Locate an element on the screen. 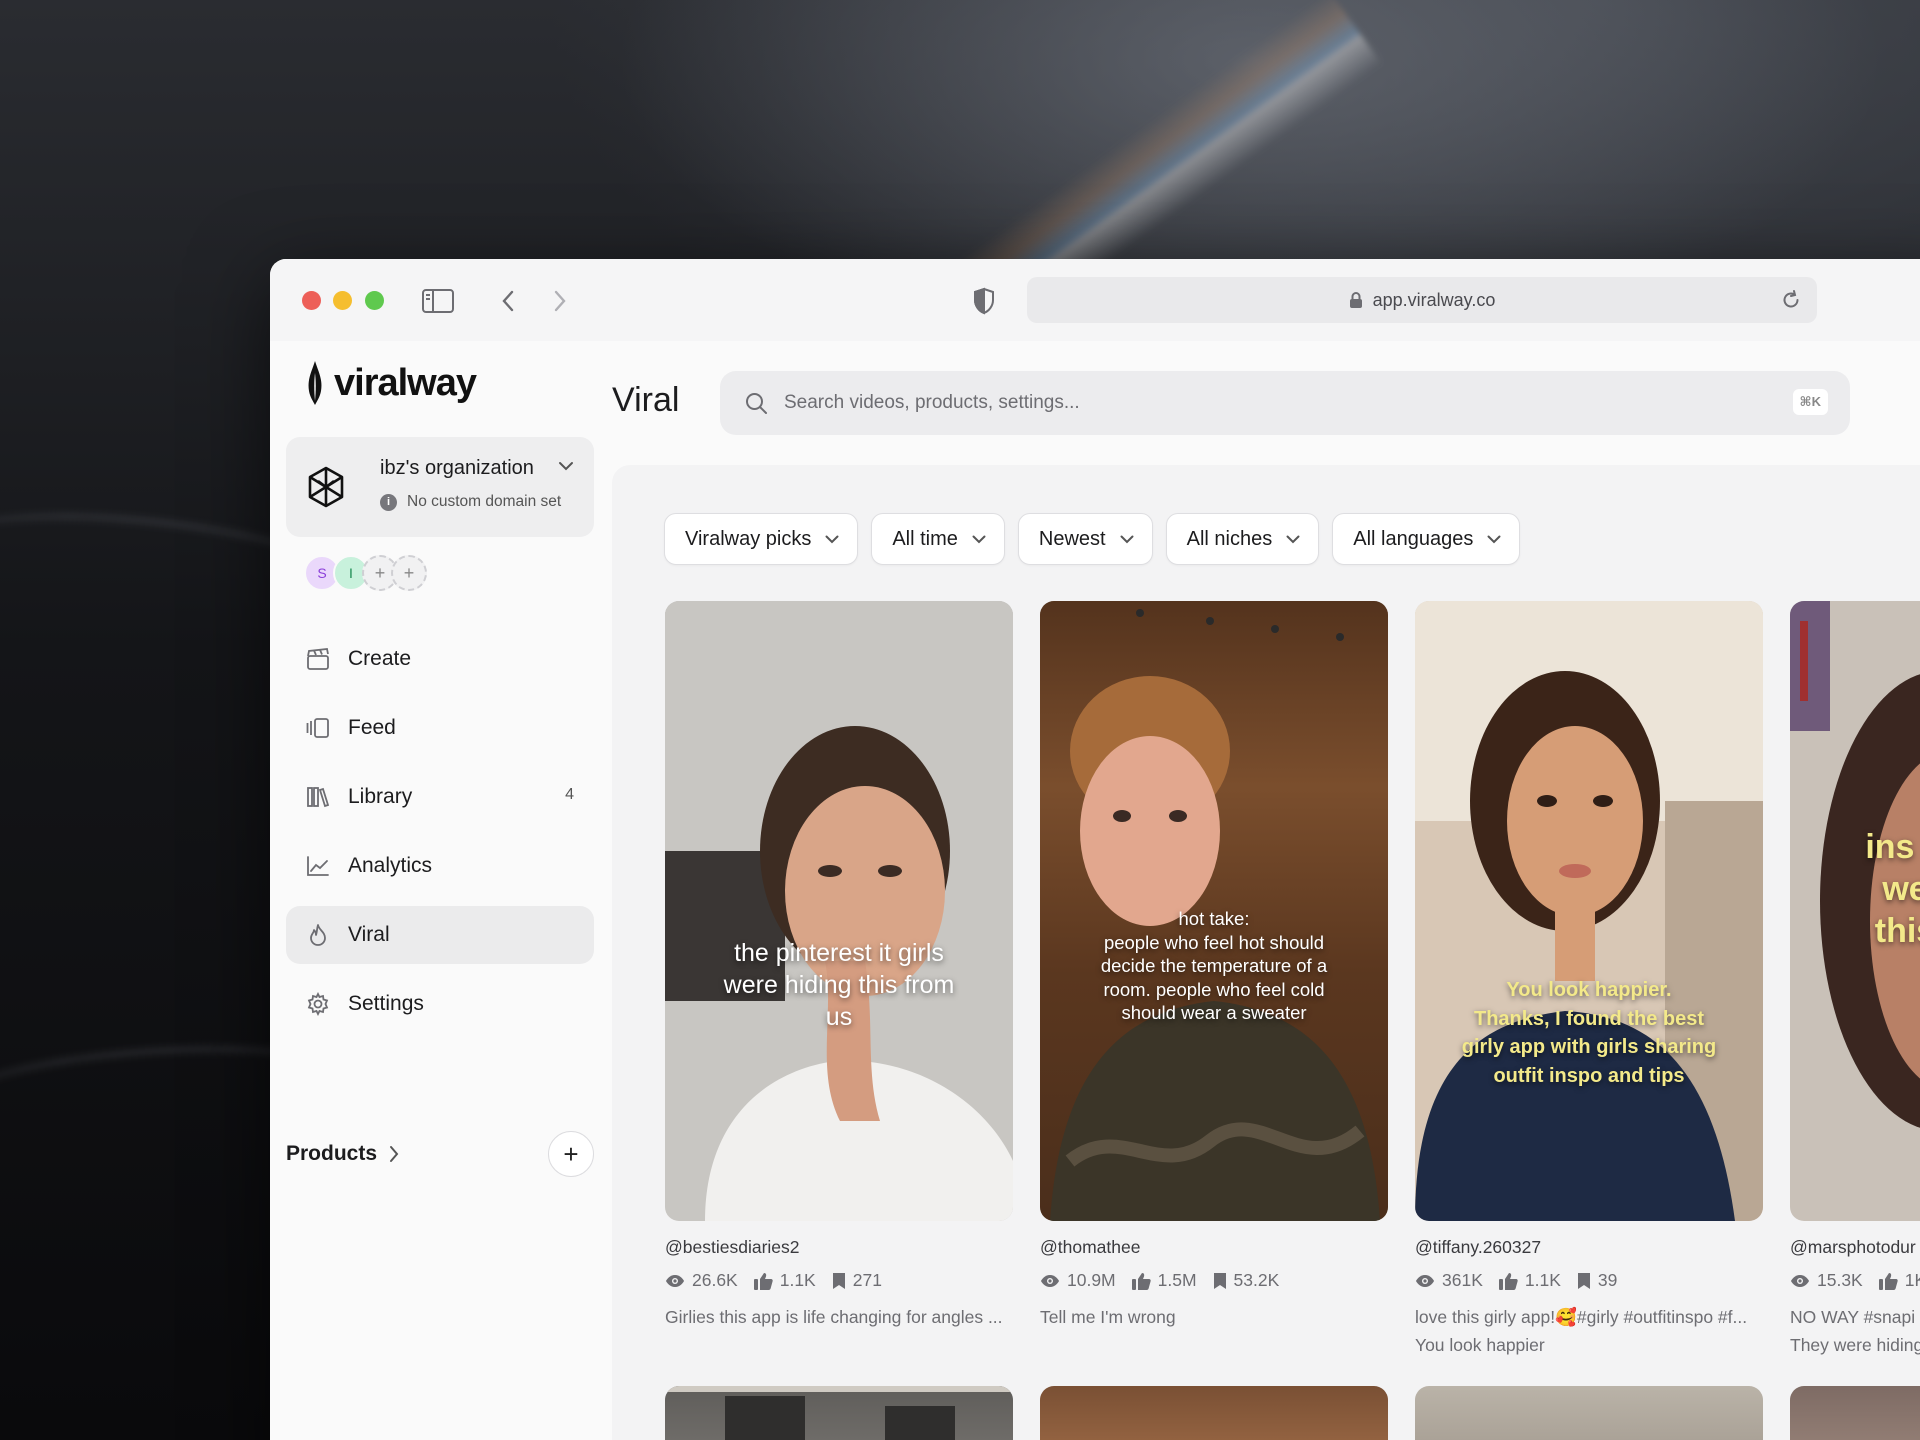 The height and width of the screenshot is (1440, 1920). gear-icon is located at coordinates (318, 1004).